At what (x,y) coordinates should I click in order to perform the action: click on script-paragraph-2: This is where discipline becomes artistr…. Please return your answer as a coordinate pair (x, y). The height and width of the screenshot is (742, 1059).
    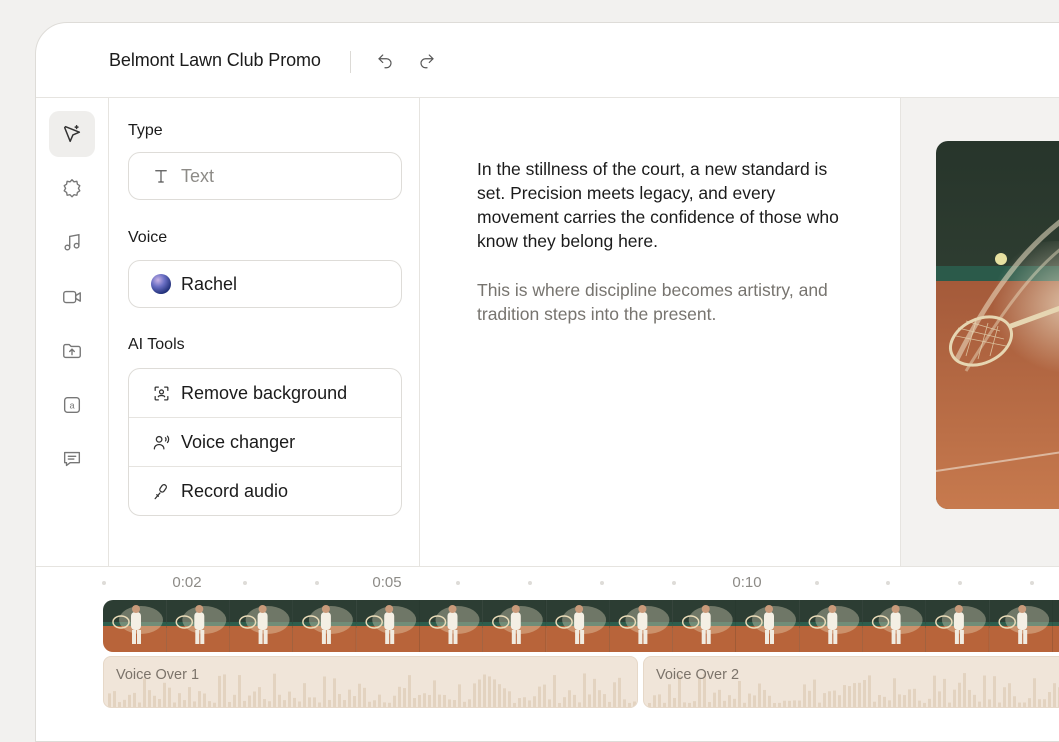
    Looking at the image, I should click on (667, 302).